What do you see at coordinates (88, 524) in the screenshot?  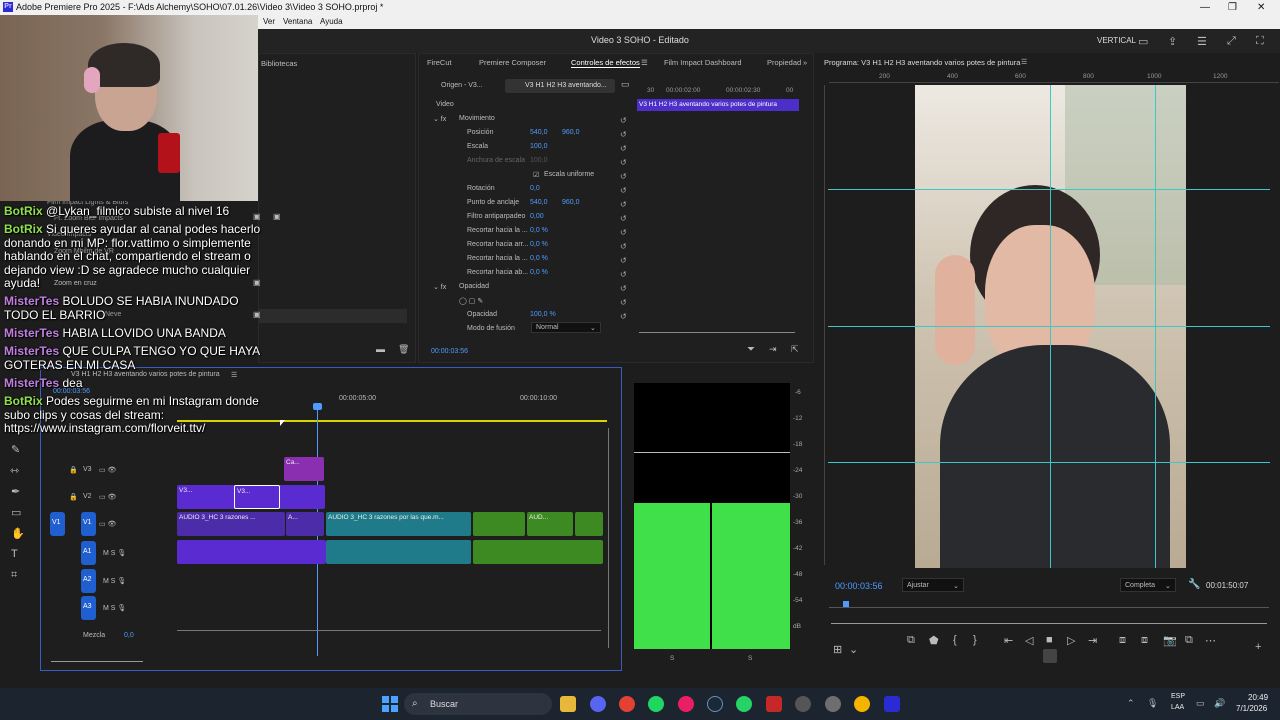 I see `track-target-v1: V1` at bounding box center [88, 524].